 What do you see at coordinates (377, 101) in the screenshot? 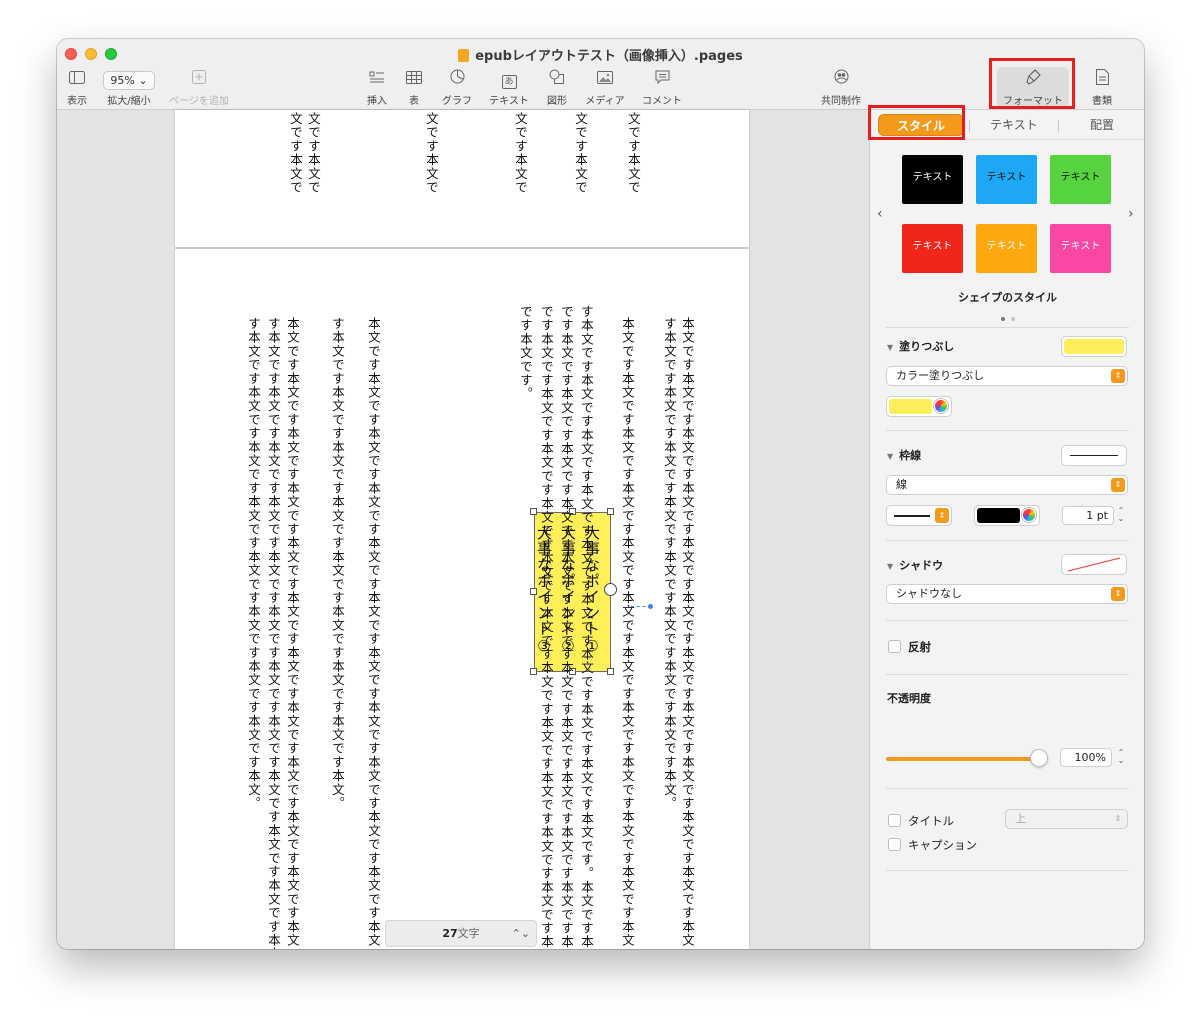
I see `insert-label: 挿入` at bounding box center [377, 101].